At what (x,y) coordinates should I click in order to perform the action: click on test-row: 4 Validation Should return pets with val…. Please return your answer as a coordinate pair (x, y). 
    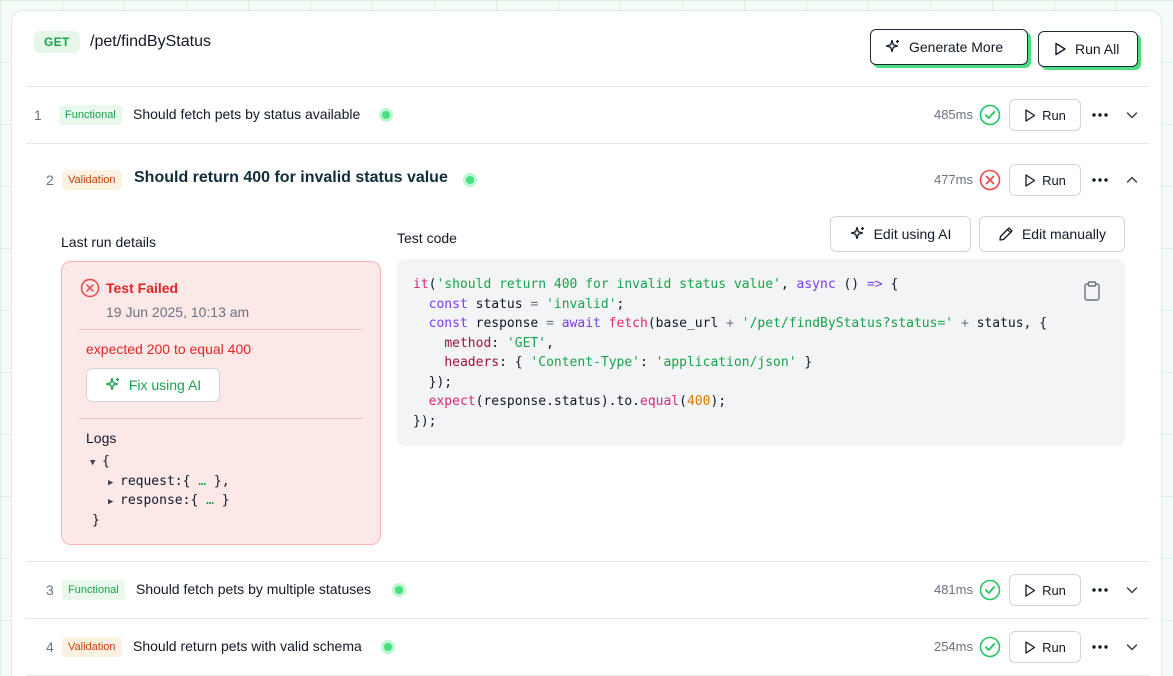
    Looking at the image, I should click on (587, 647).